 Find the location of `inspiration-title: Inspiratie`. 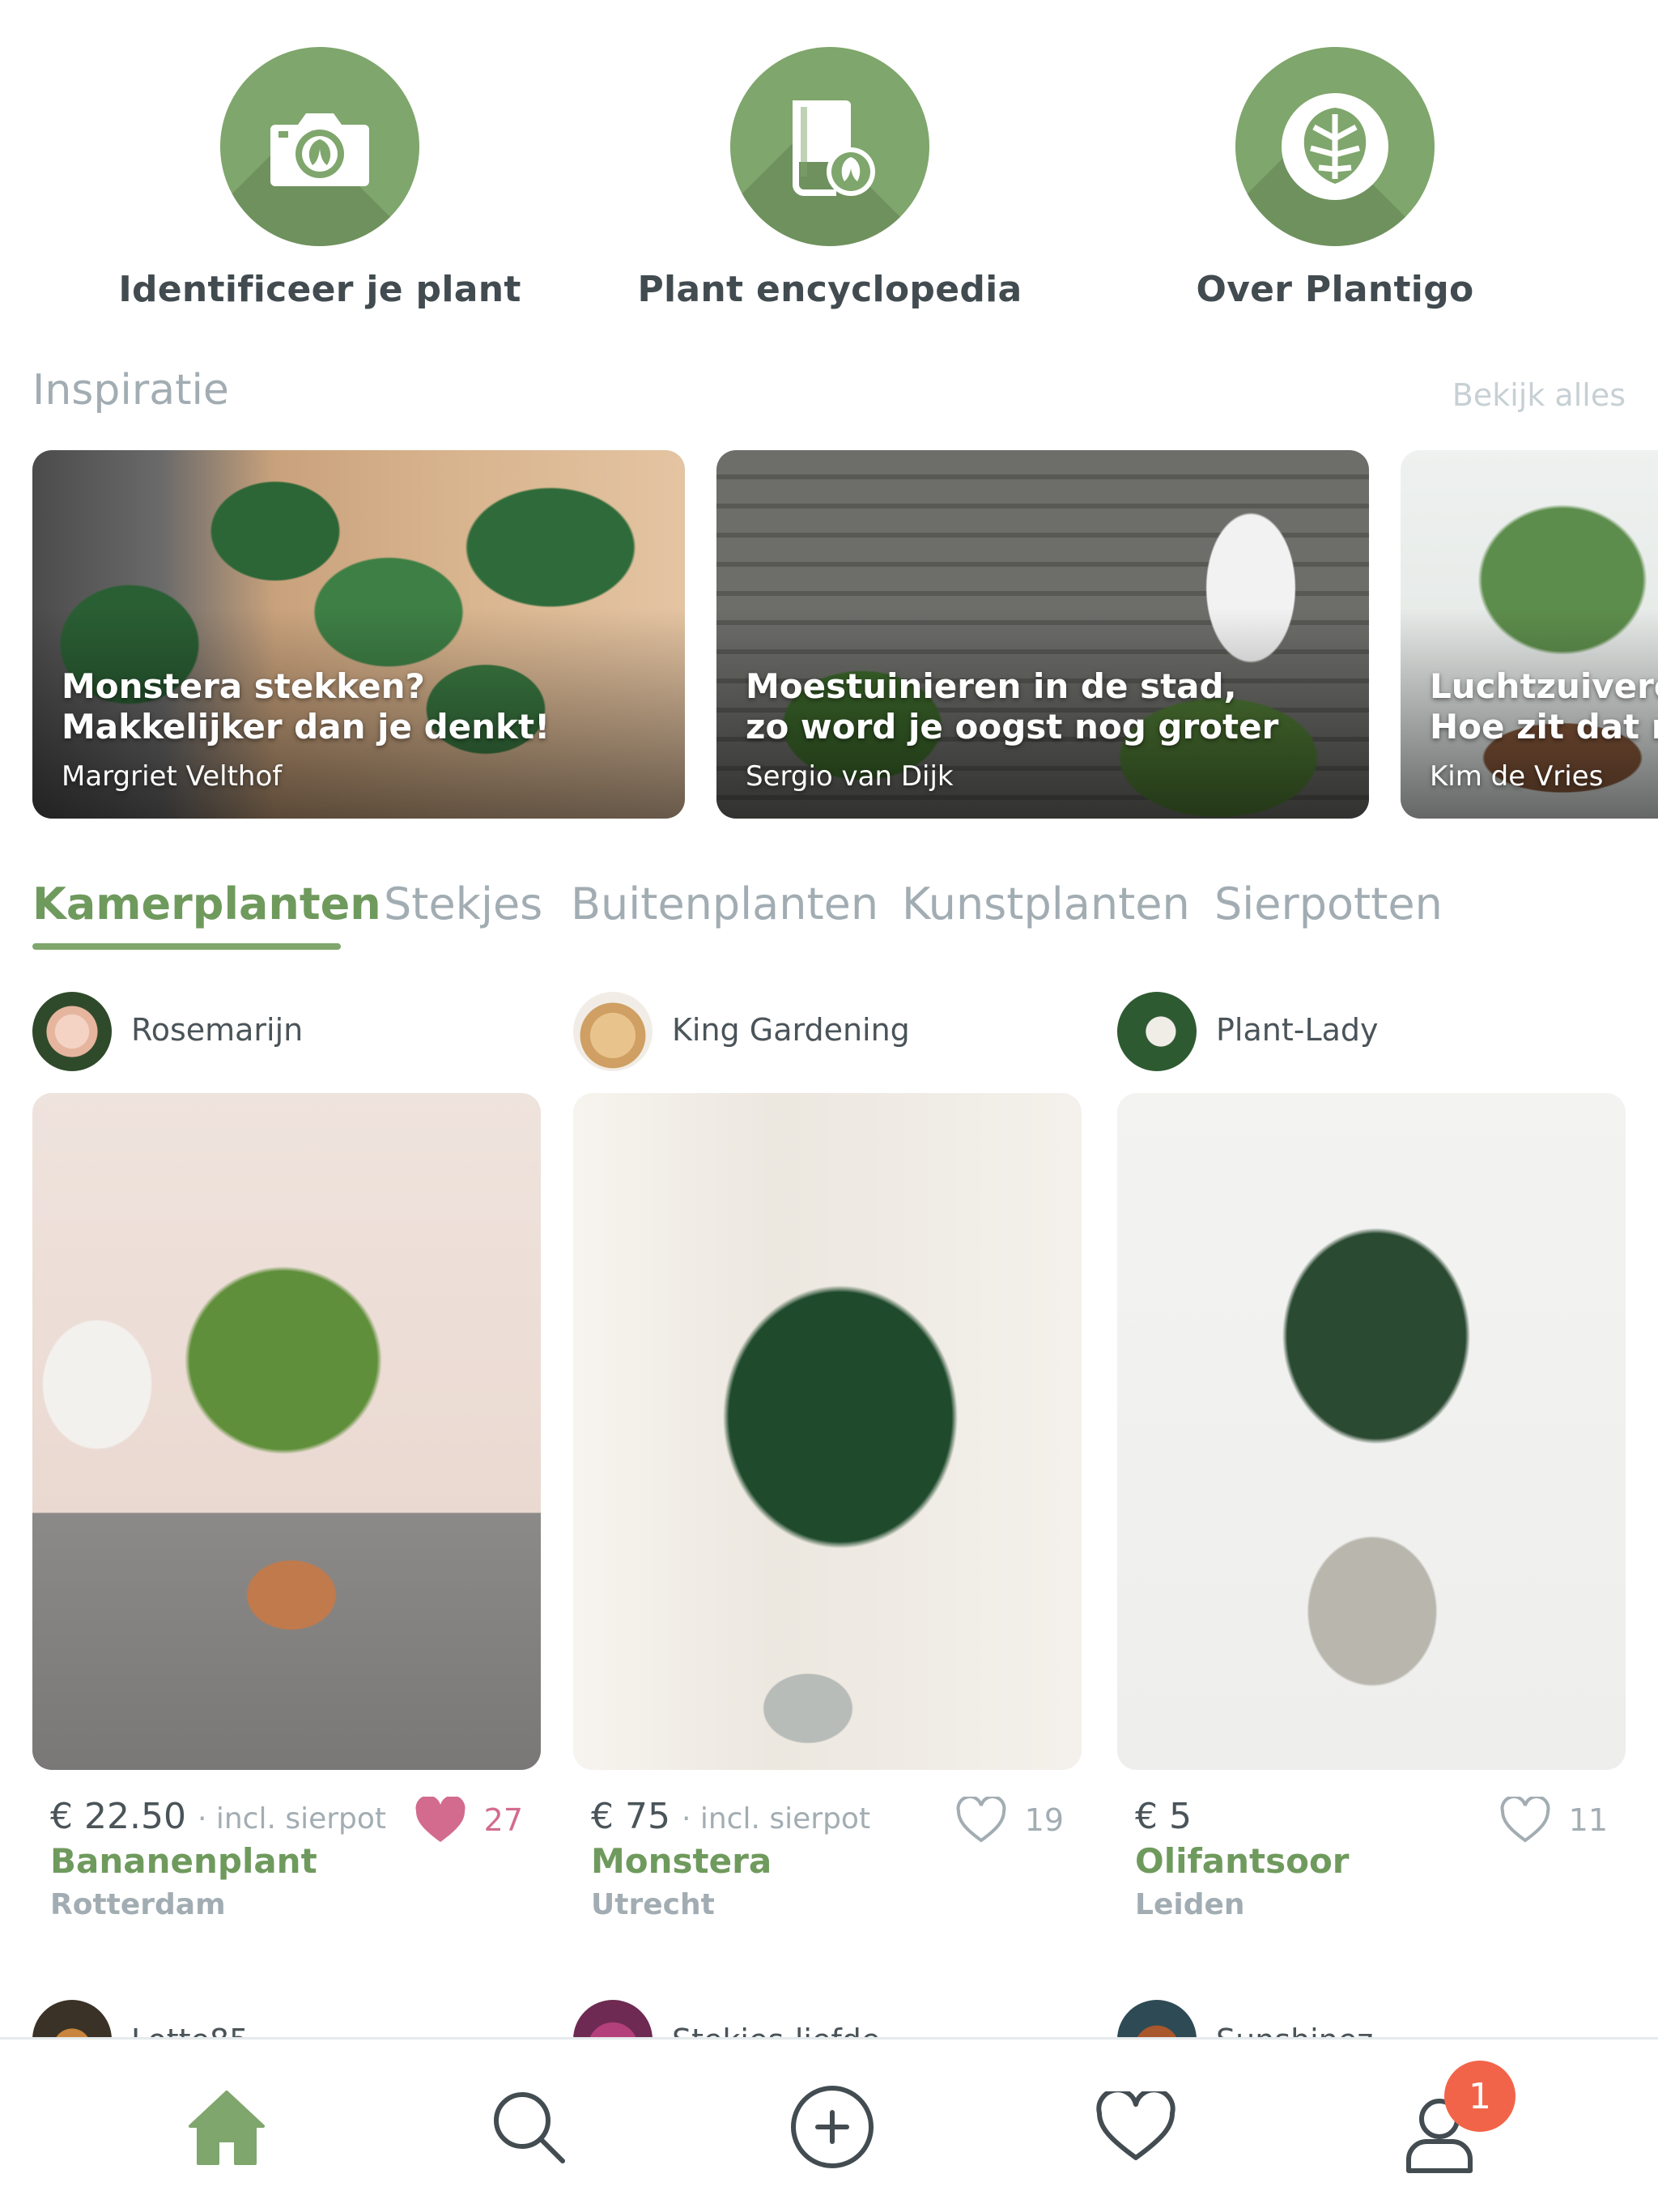

inspiration-title: Inspiratie is located at coordinates (130, 391).